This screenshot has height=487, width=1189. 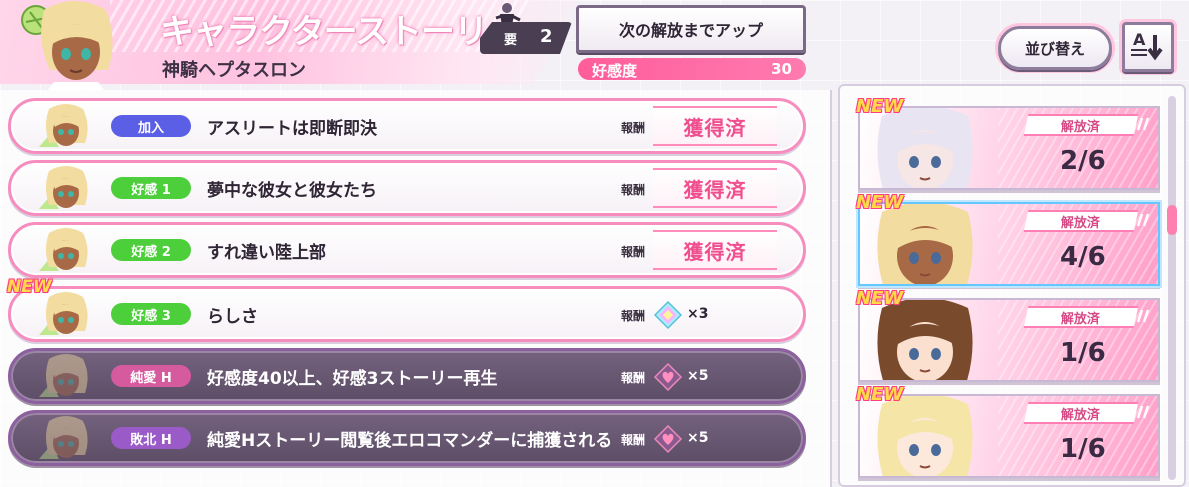 I want to click on requirement-badge: 要 2, so click(x=526, y=38).